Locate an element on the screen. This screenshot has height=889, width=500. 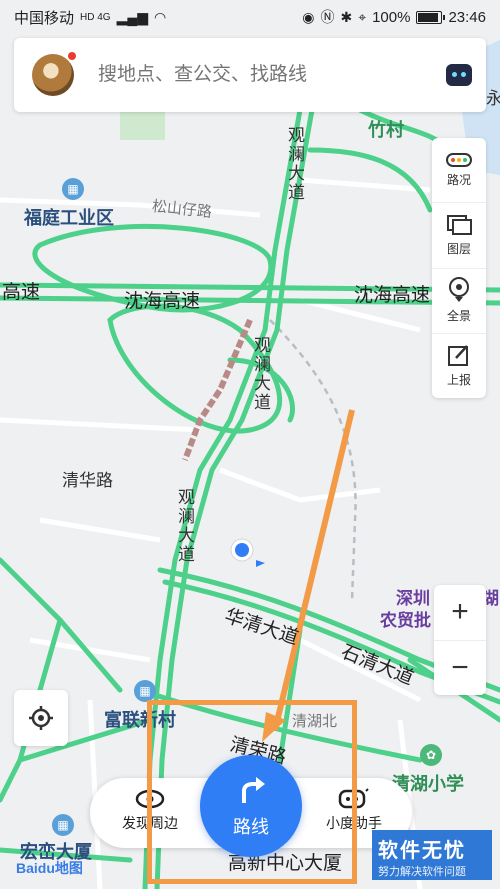
tool-layers: 图层 is located at coordinates (459, 236).